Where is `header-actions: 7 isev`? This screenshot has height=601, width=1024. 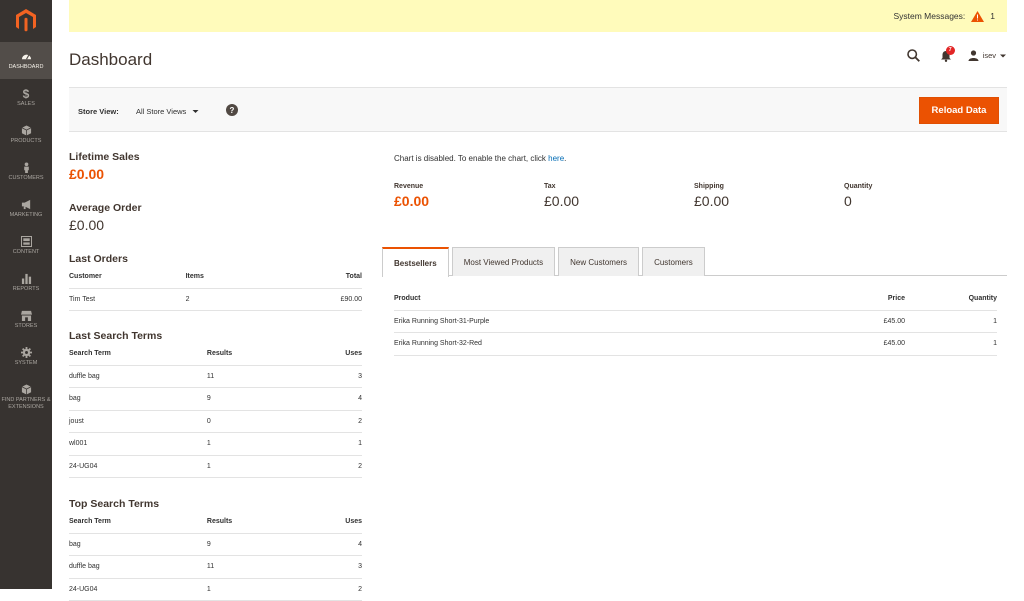 header-actions: 7 isev is located at coordinates (956, 53).